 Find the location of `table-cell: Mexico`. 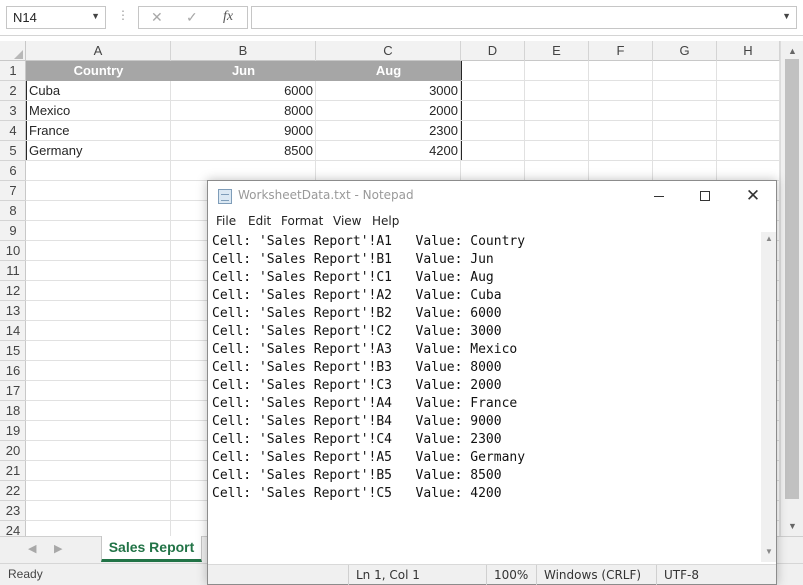

table-cell: Mexico is located at coordinates (98, 111).